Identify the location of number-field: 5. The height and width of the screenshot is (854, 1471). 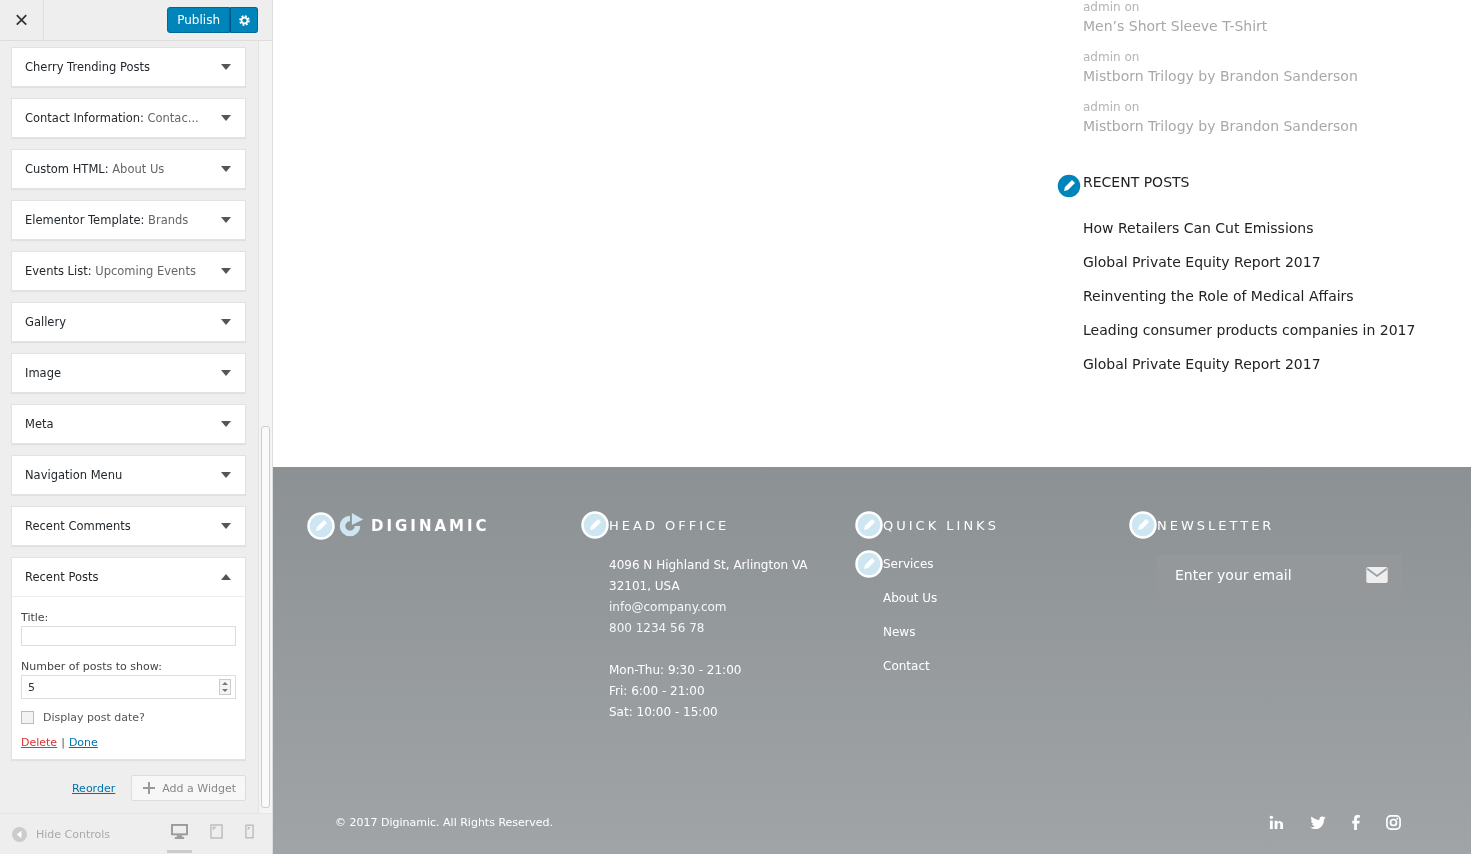
(128, 687).